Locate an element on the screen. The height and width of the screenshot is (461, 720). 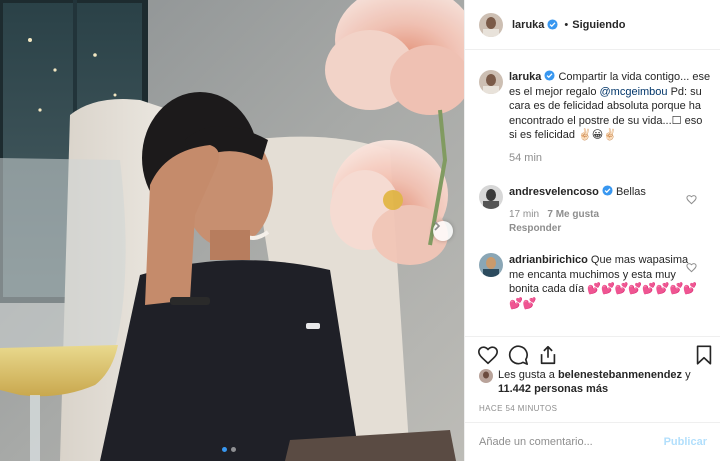
post-timestamp: HACE 54 MINUTOS is located at coordinates (518, 408).